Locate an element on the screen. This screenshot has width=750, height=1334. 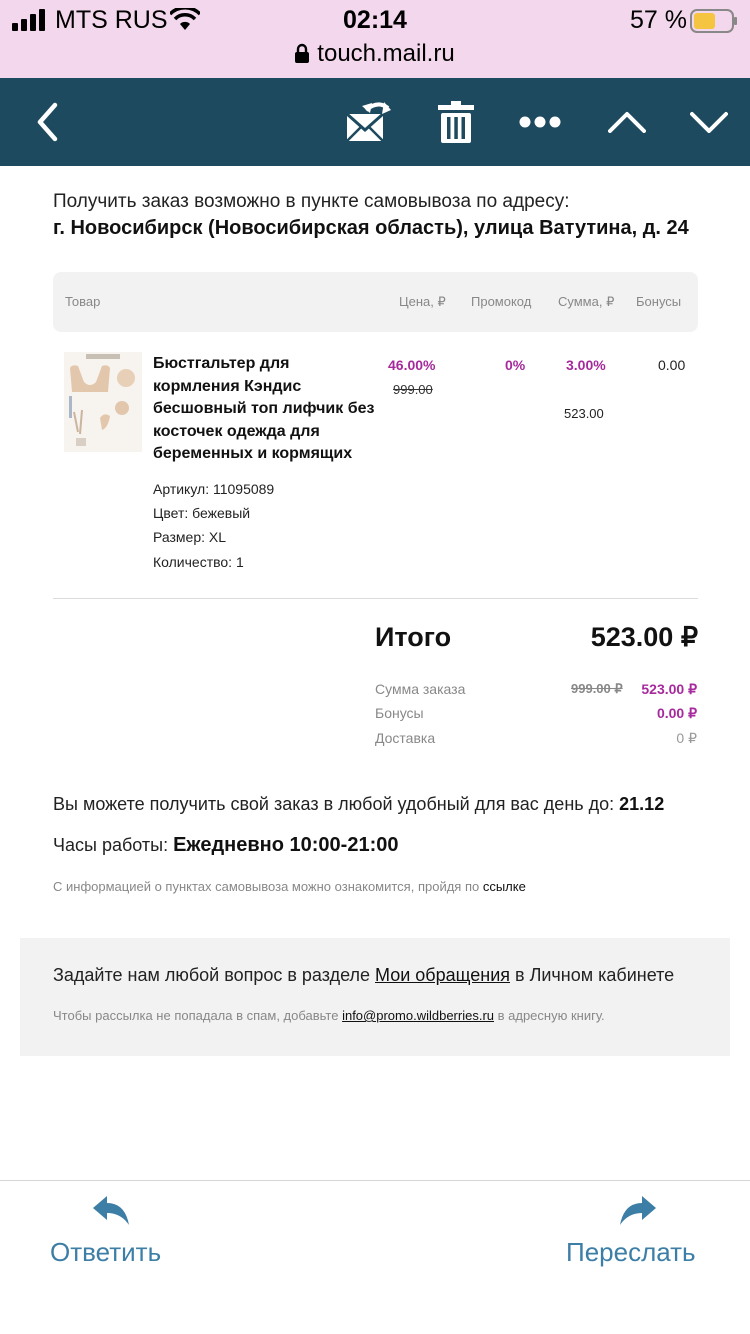
product-image is located at coordinates (103, 402).